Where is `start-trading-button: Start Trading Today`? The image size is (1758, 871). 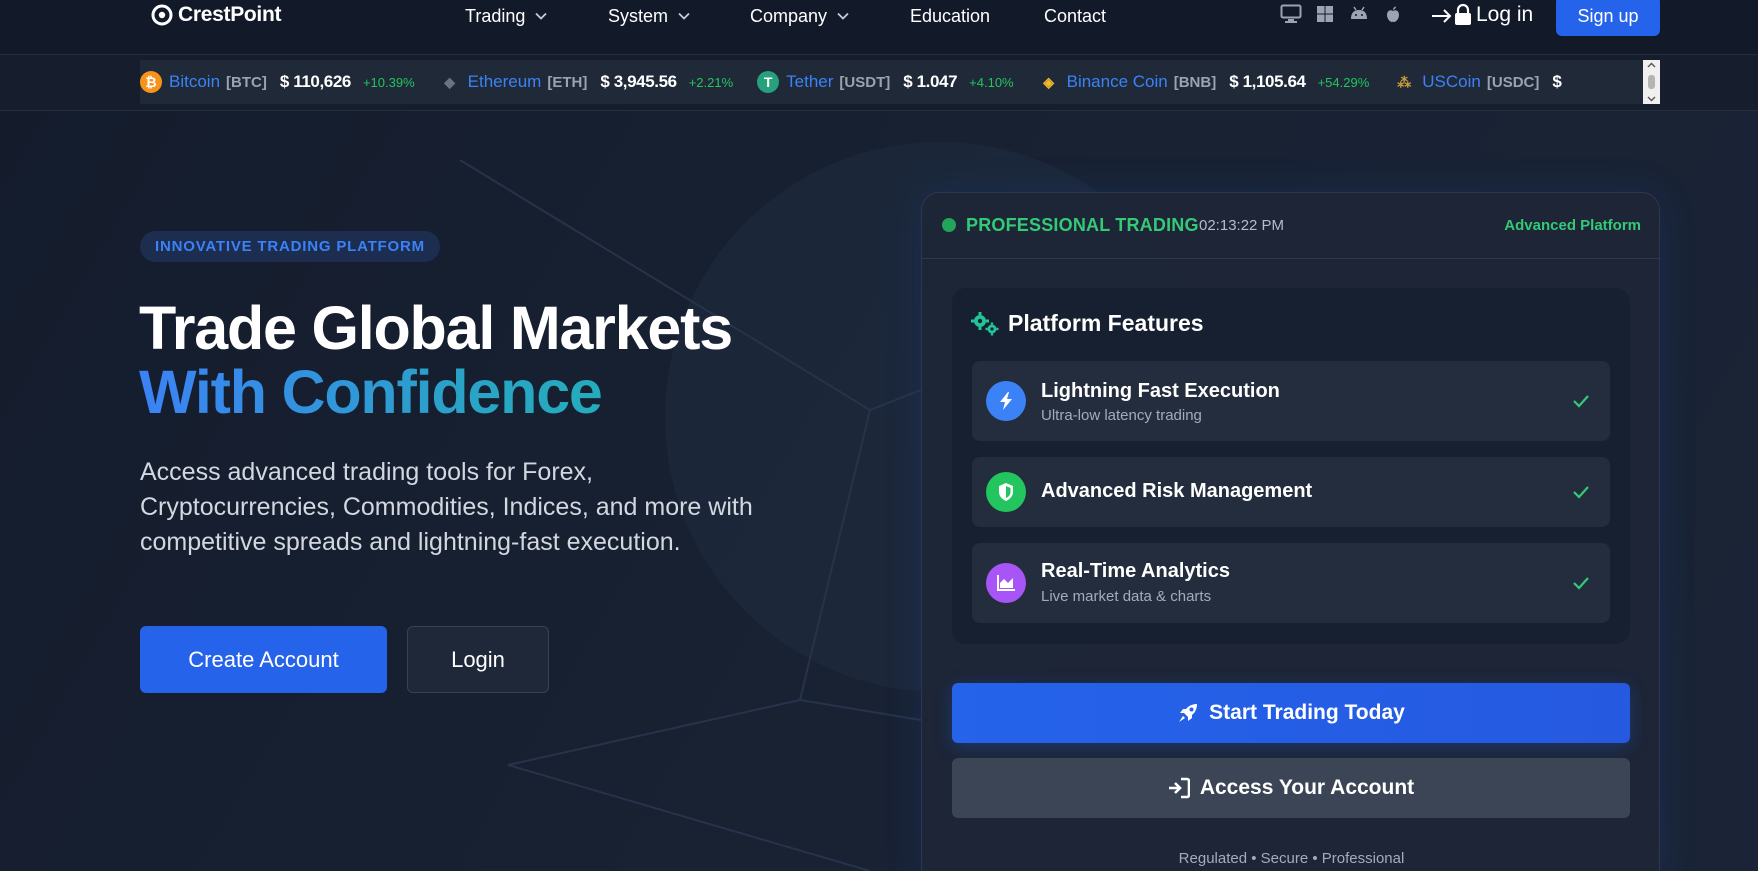
start-trading-button: Start Trading Today is located at coordinates (1291, 713).